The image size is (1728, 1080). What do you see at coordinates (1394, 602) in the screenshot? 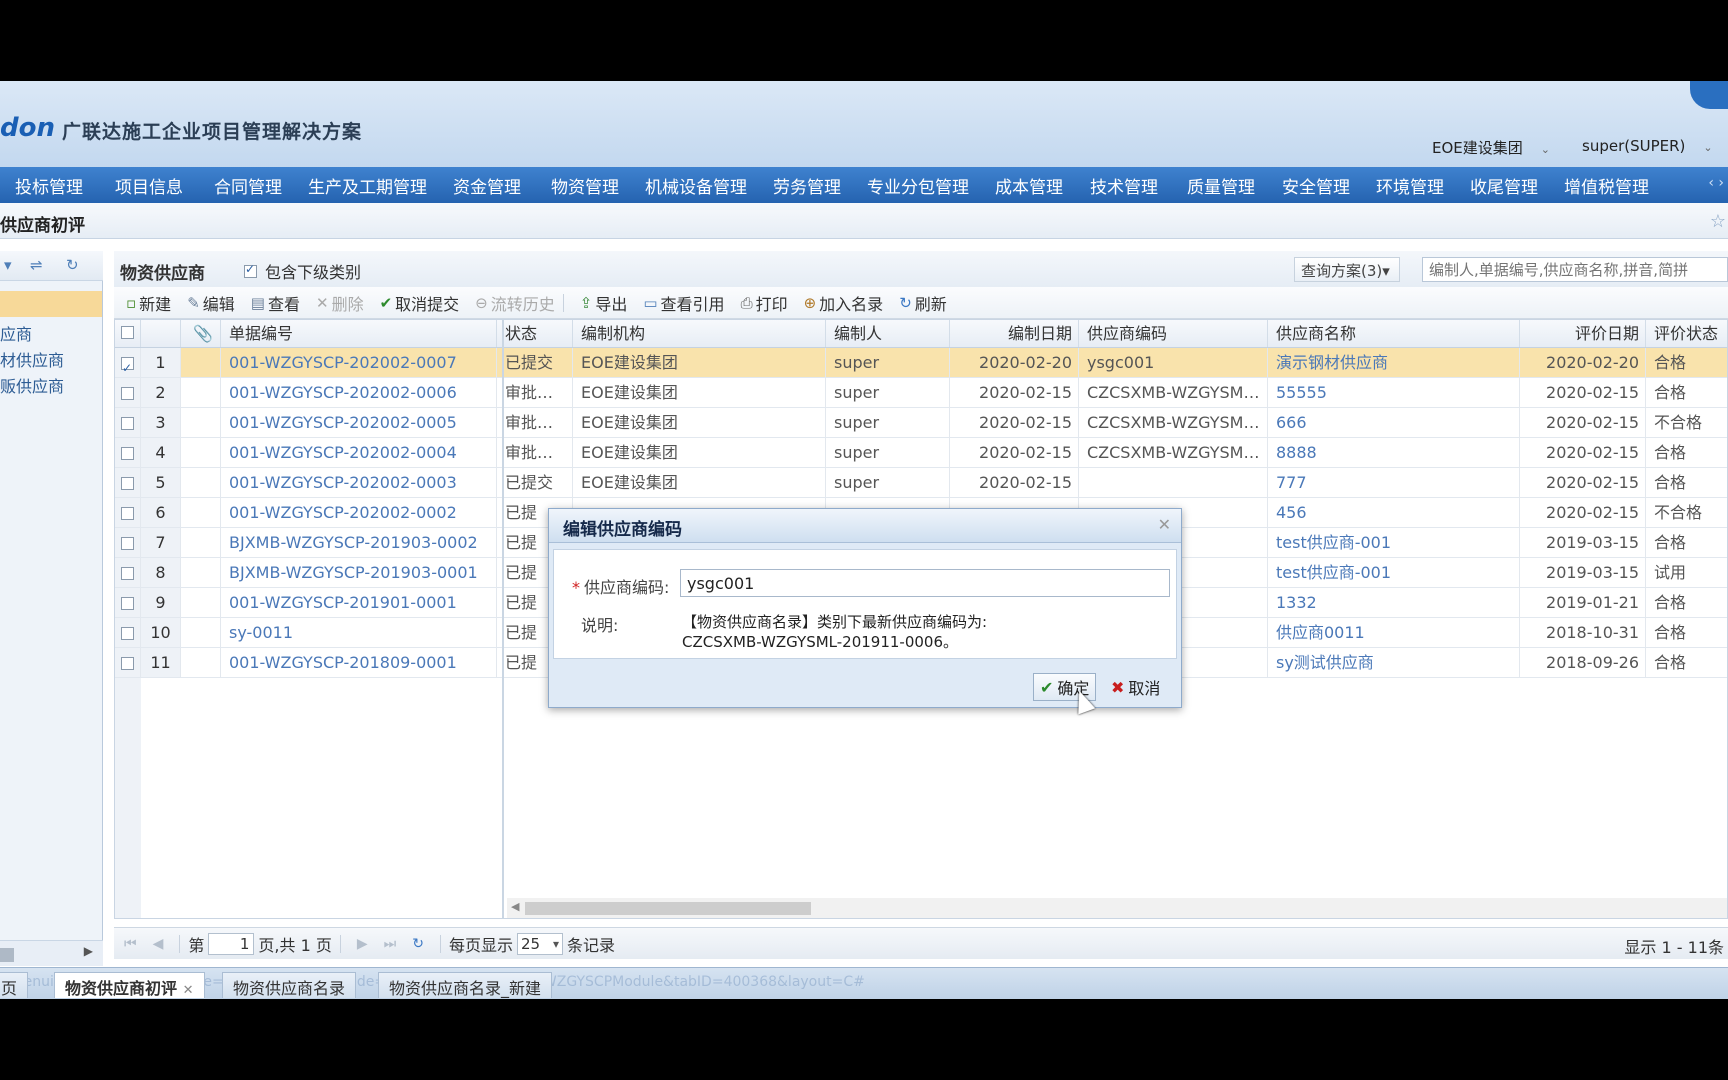
I see `supplier-name-cell: 1332` at bounding box center [1394, 602].